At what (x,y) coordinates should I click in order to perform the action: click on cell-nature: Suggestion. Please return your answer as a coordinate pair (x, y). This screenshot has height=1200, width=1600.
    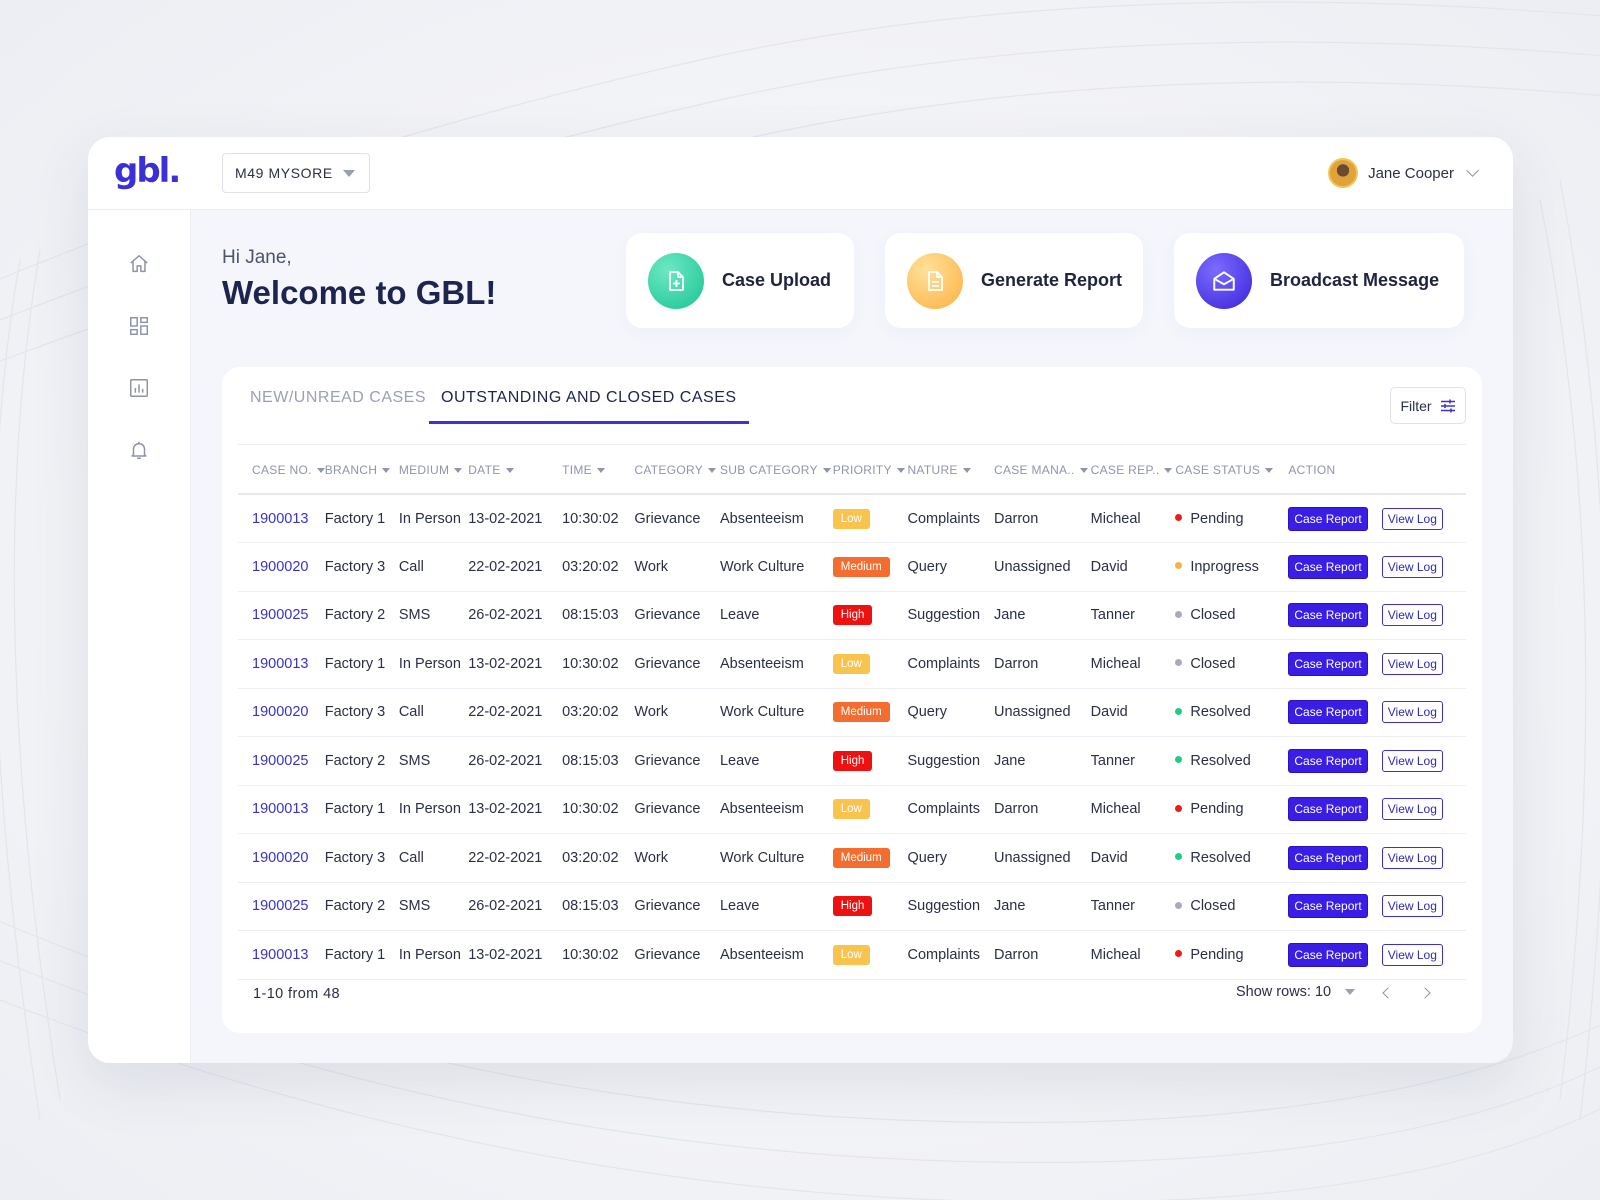
    Looking at the image, I should click on (950, 761).